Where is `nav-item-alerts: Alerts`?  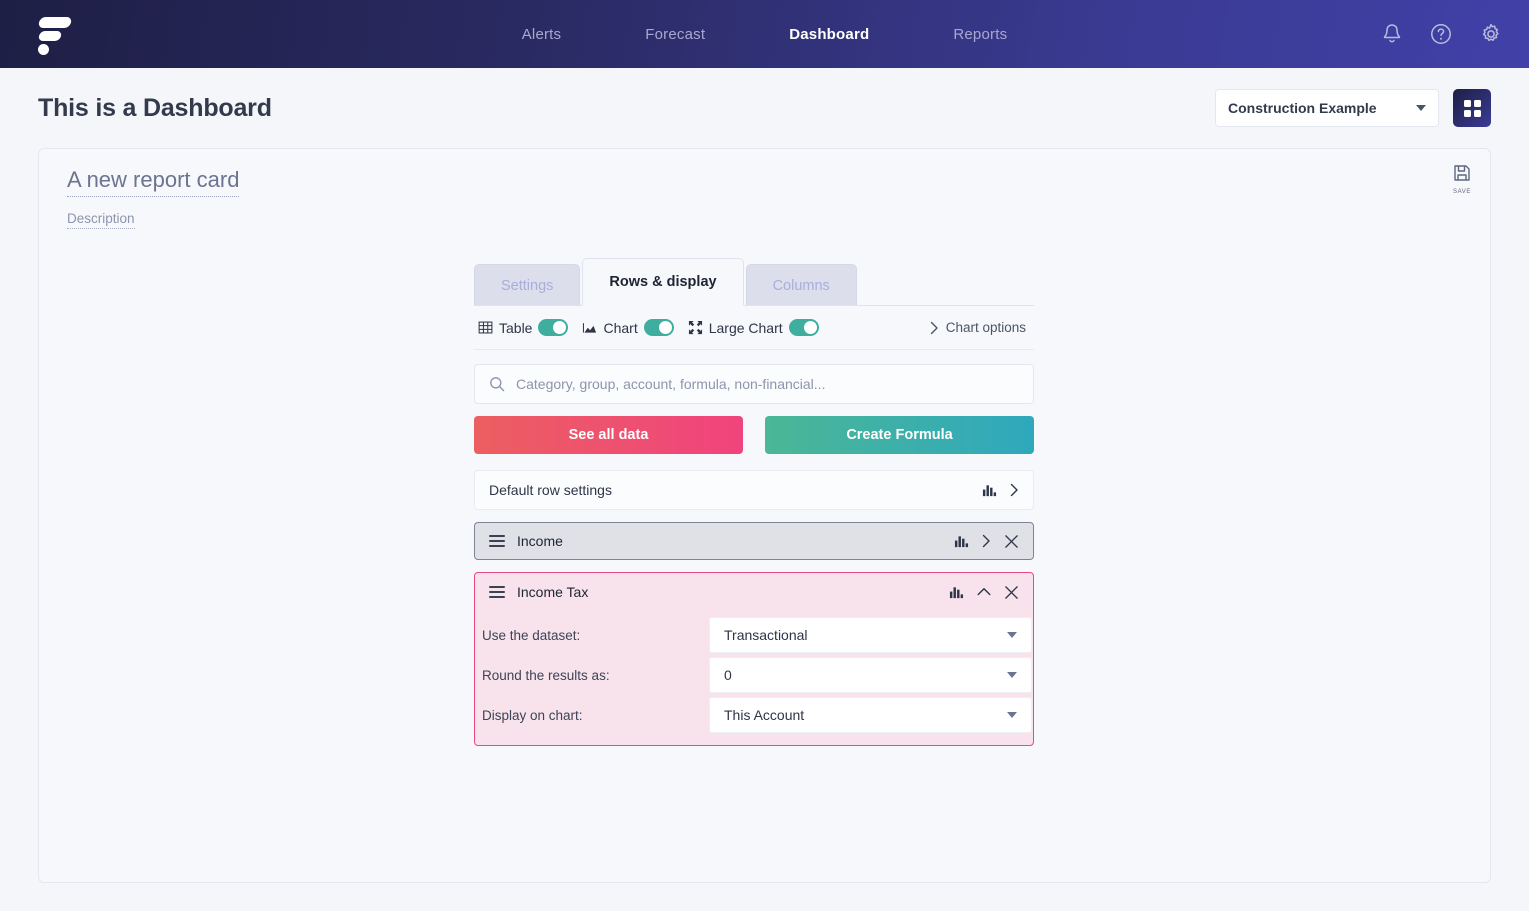
nav-item-alerts: Alerts is located at coordinates (542, 34).